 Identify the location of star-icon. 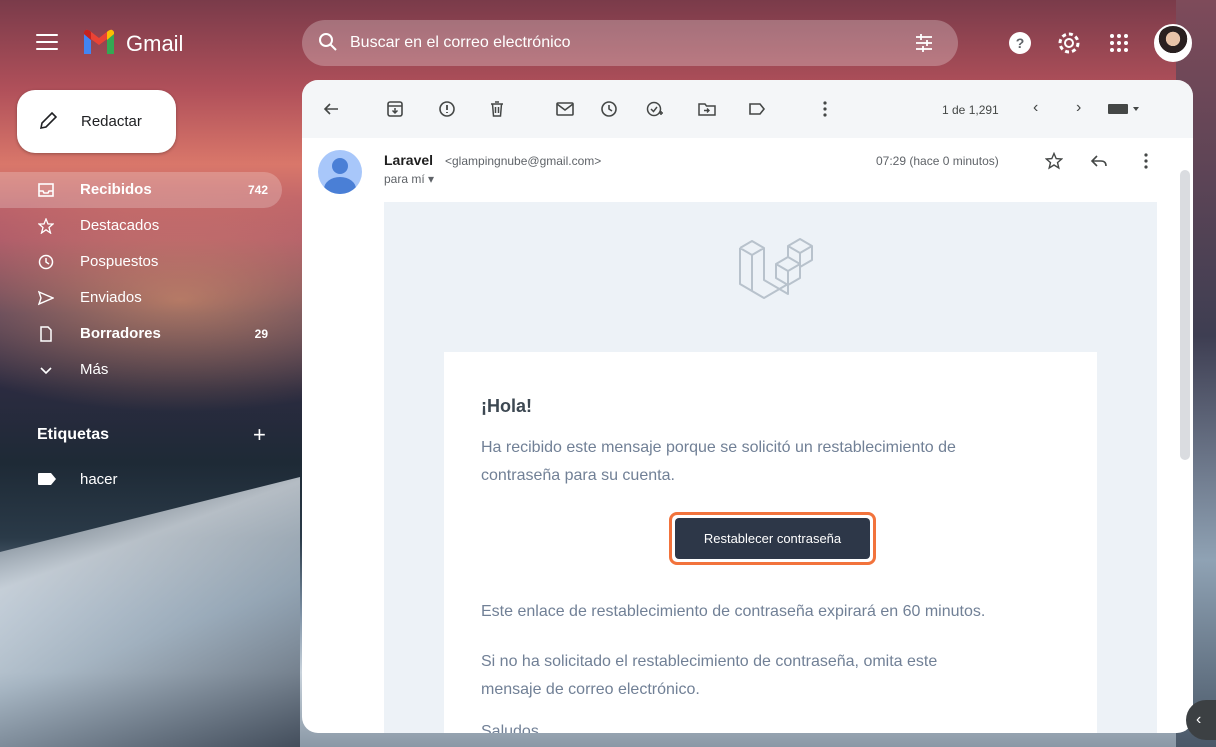
(46, 226).